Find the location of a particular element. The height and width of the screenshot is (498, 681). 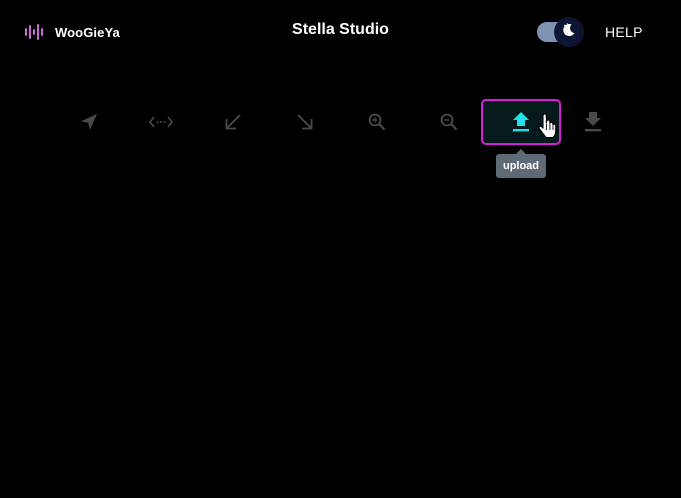

tooltip: upload is located at coordinates (521, 163).